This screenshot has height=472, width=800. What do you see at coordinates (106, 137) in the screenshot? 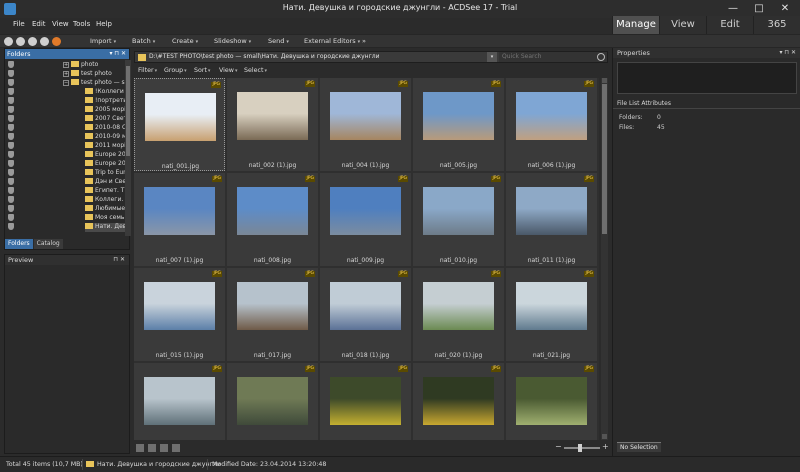
I see `tree-item: 2010-09 м` at bounding box center [106, 137].